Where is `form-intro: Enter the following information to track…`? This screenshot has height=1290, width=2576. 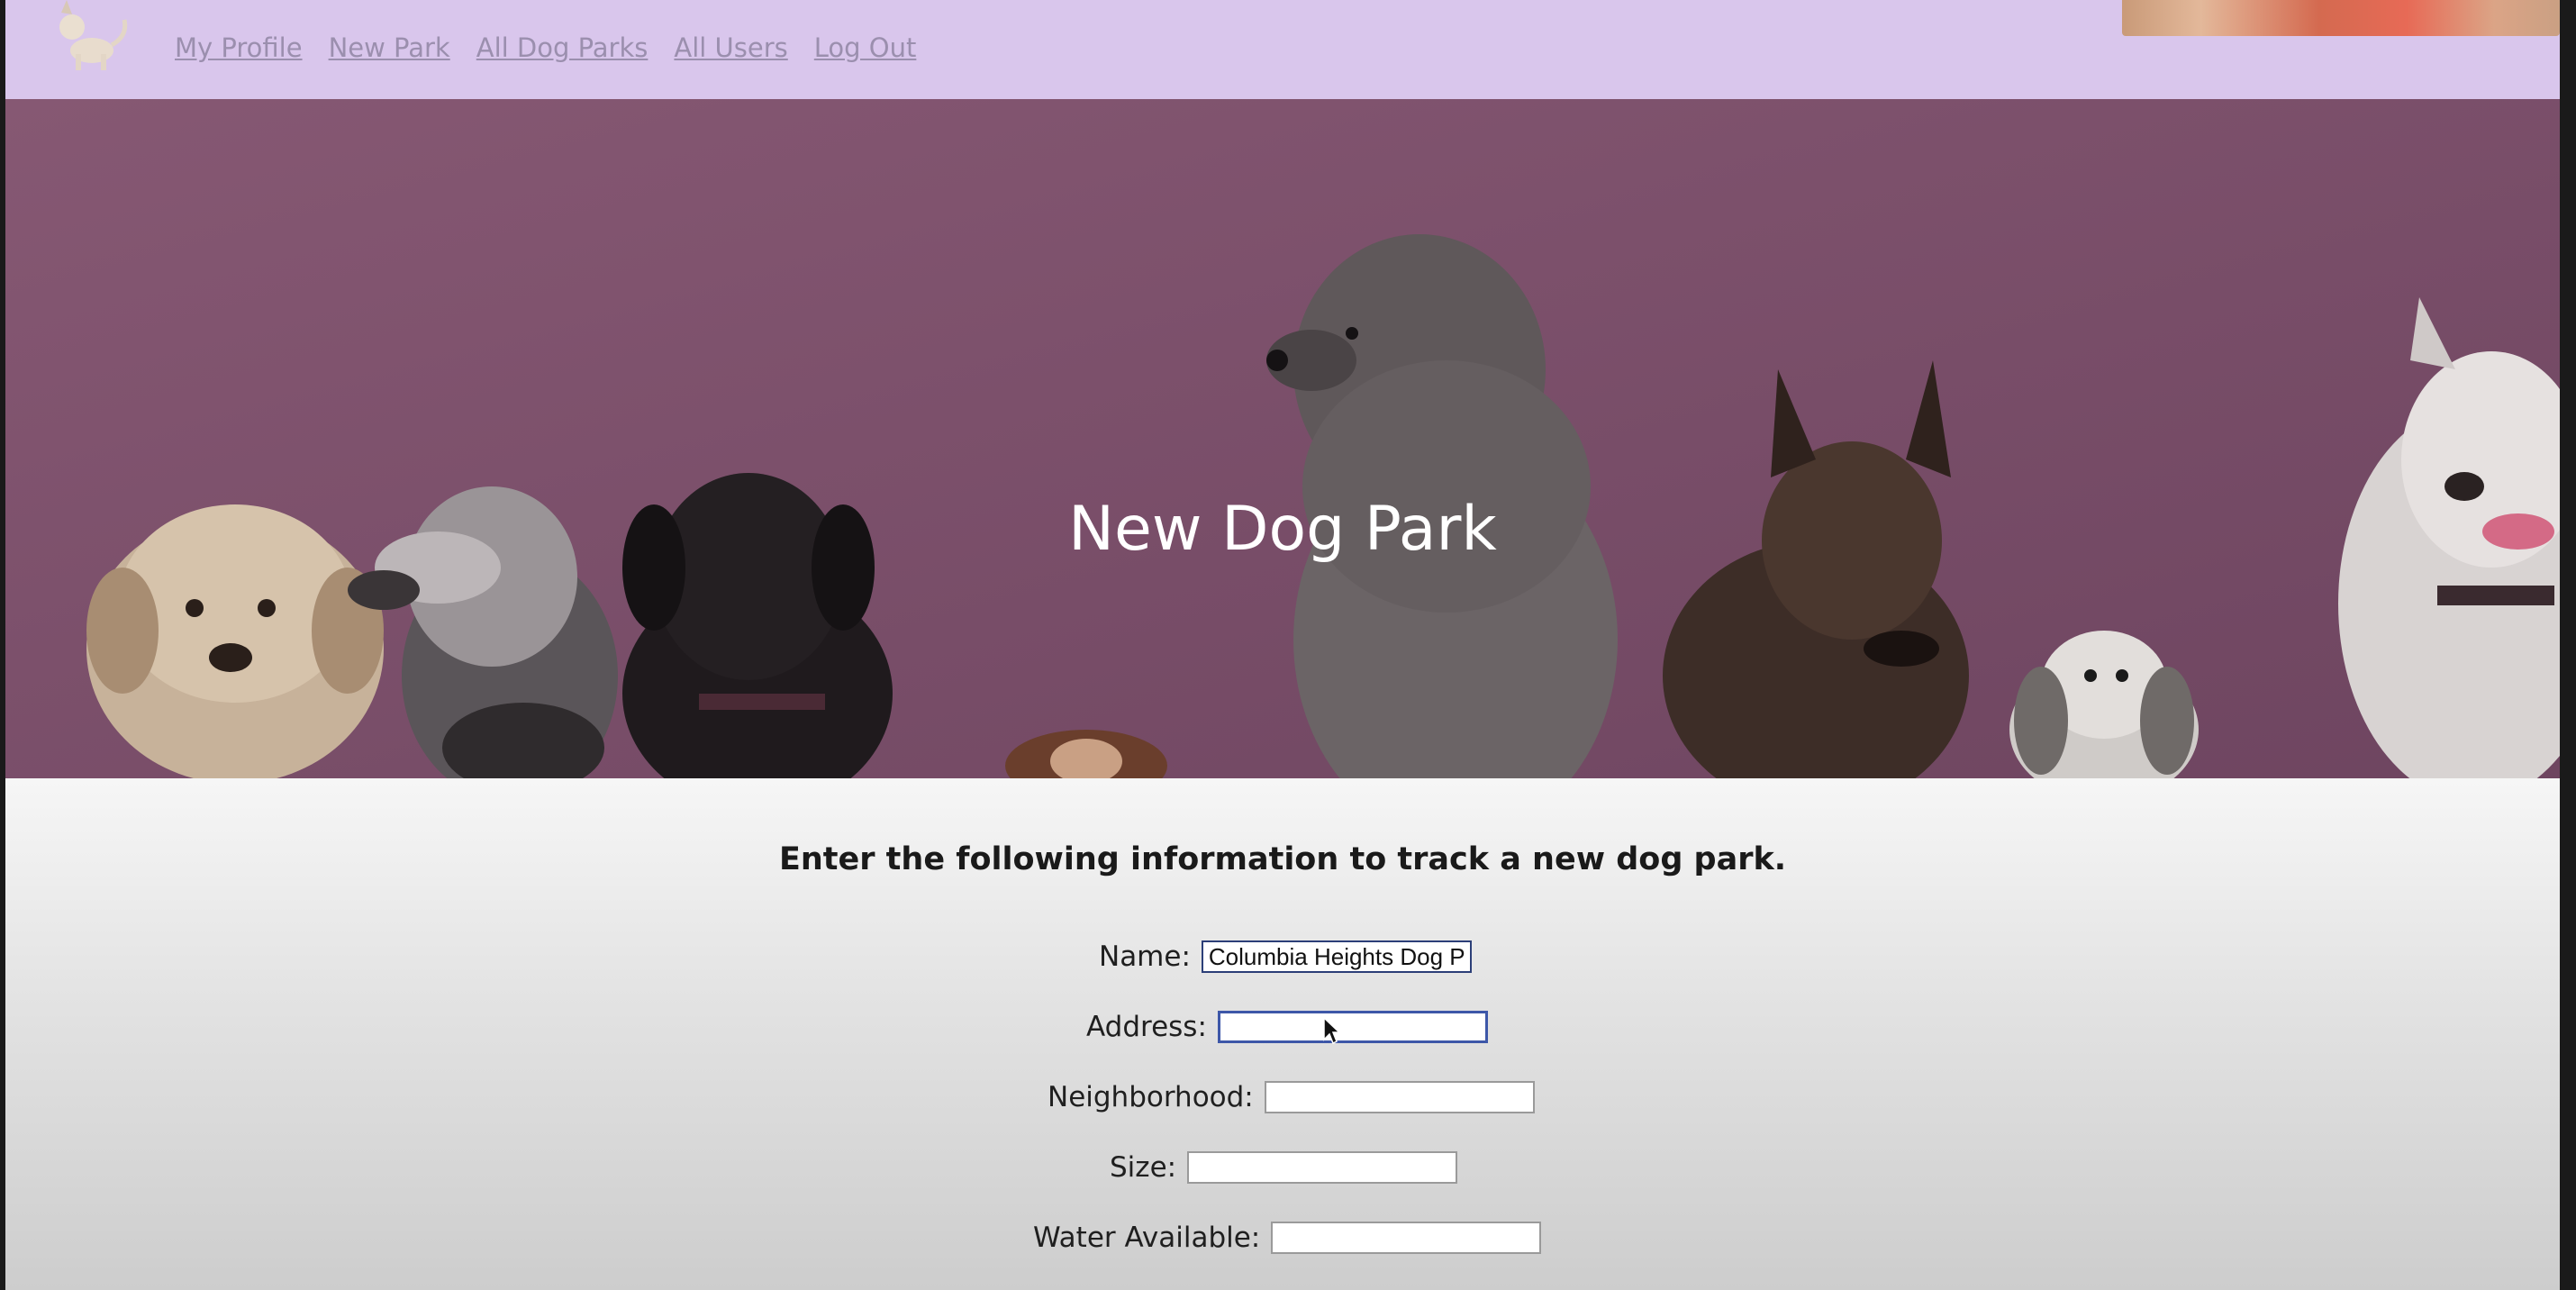
form-intro: Enter the following information to track… is located at coordinates (1282, 859).